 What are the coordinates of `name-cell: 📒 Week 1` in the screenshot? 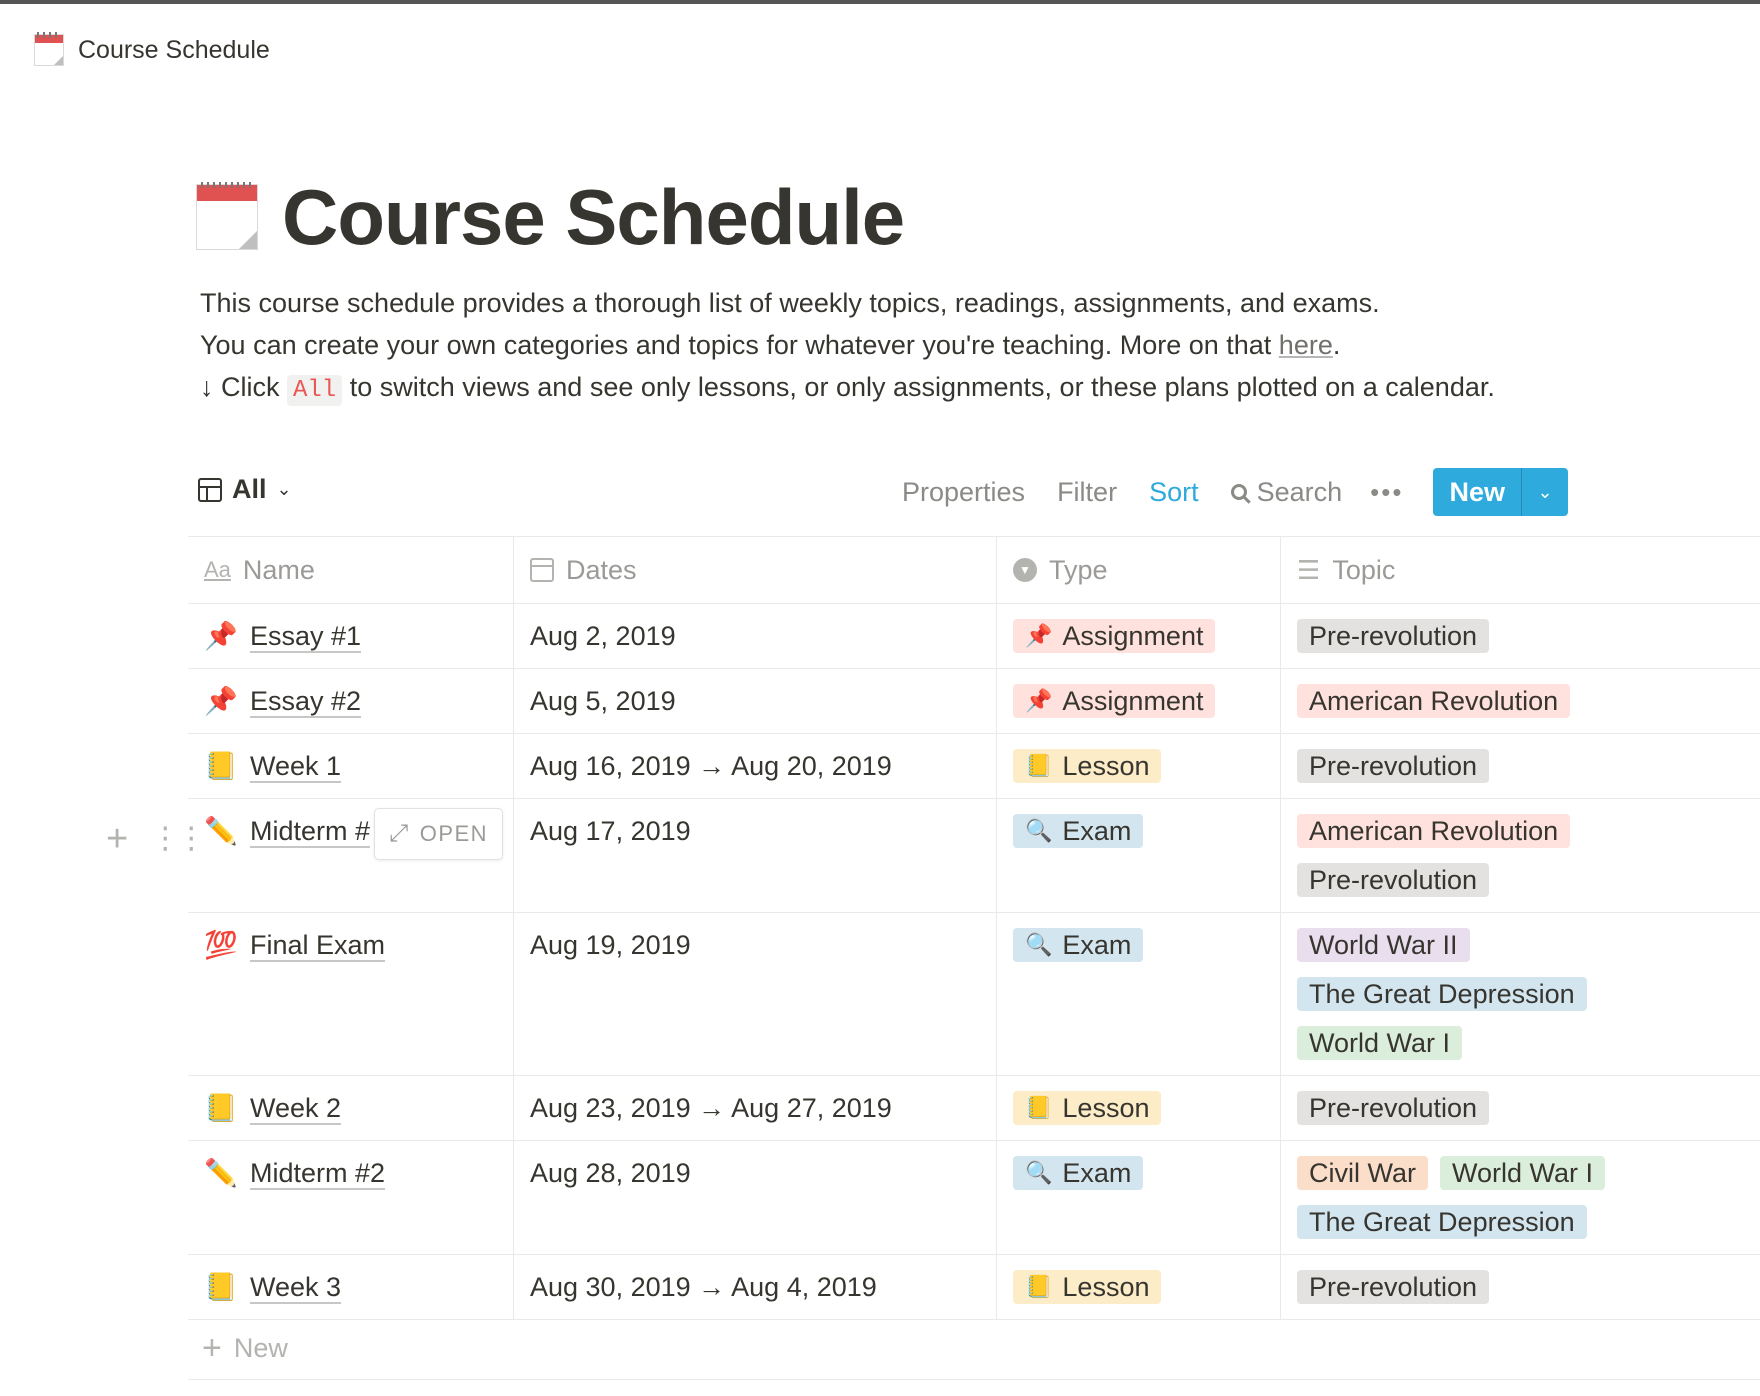 It's located at (351, 766).